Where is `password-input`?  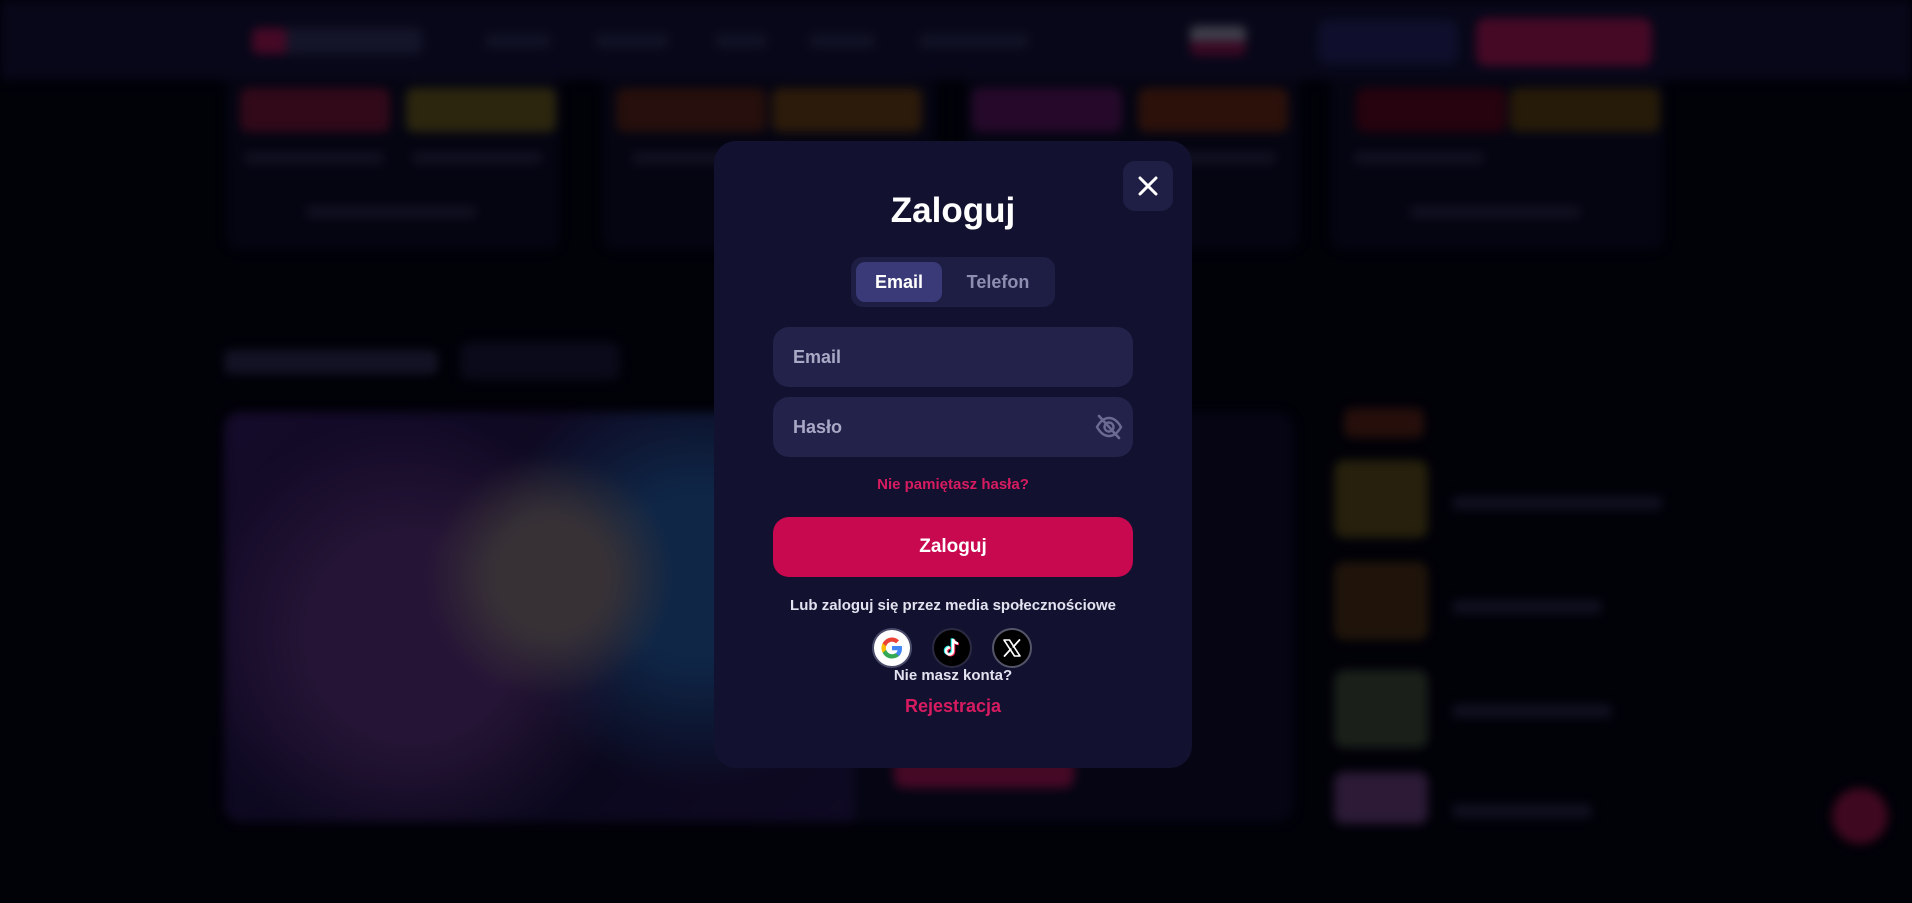
password-input is located at coordinates (953, 427).